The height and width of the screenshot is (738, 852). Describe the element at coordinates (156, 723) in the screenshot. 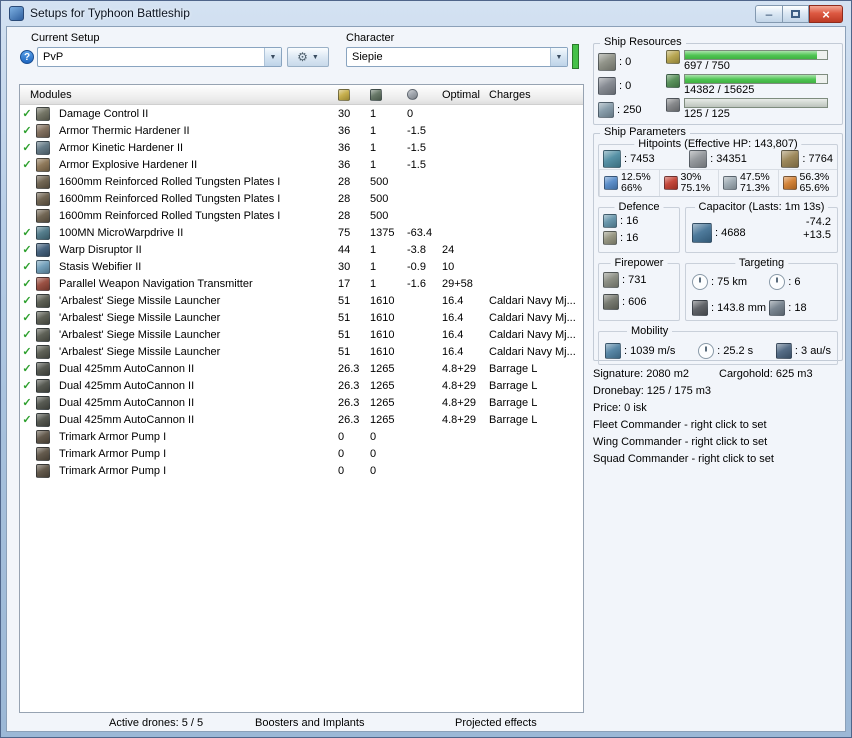

I see `active-drones-section: Active drones: 5 / 5` at that location.